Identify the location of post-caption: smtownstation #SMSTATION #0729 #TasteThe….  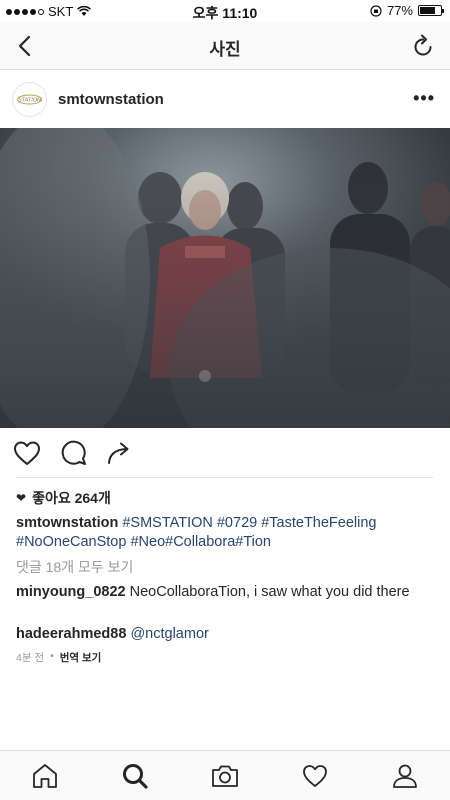
(226, 533).